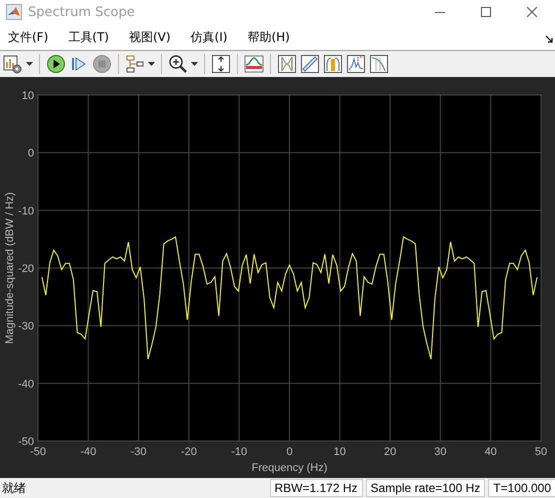 Image resolution: width=555 pixels, height=498 pixels. I want to click on cursor-measure-icon, so click(287, 64).